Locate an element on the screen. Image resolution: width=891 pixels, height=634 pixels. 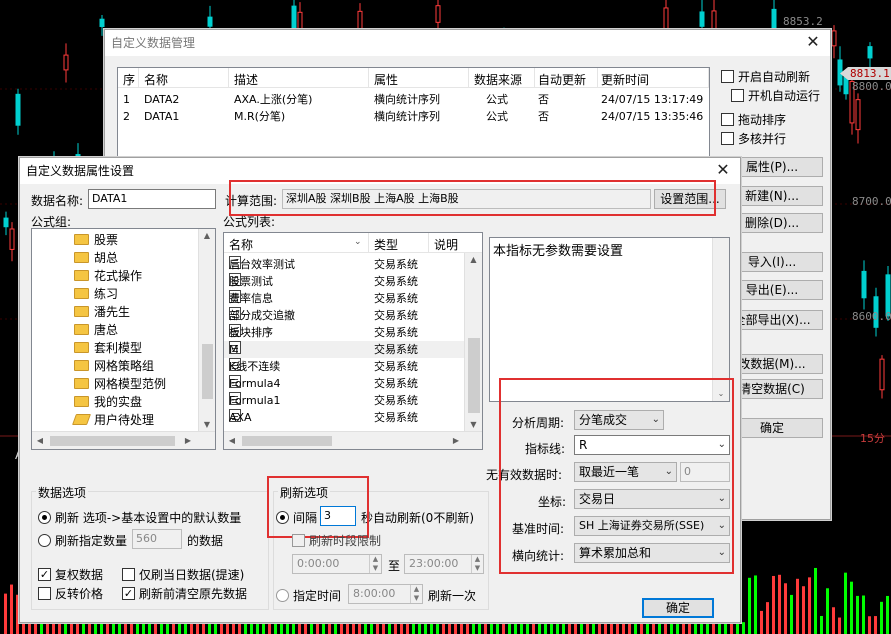
tree-item: 套利模型 is located at coordinates (87, 348).